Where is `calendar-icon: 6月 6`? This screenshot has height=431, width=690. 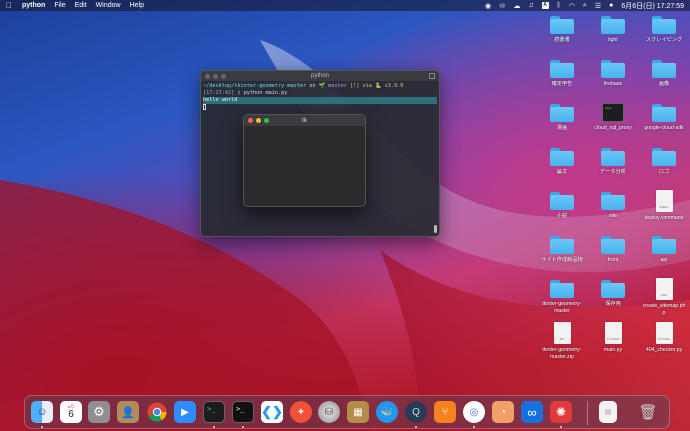
calendar-icon: 6月 6 is located at coordinates (71, 412).